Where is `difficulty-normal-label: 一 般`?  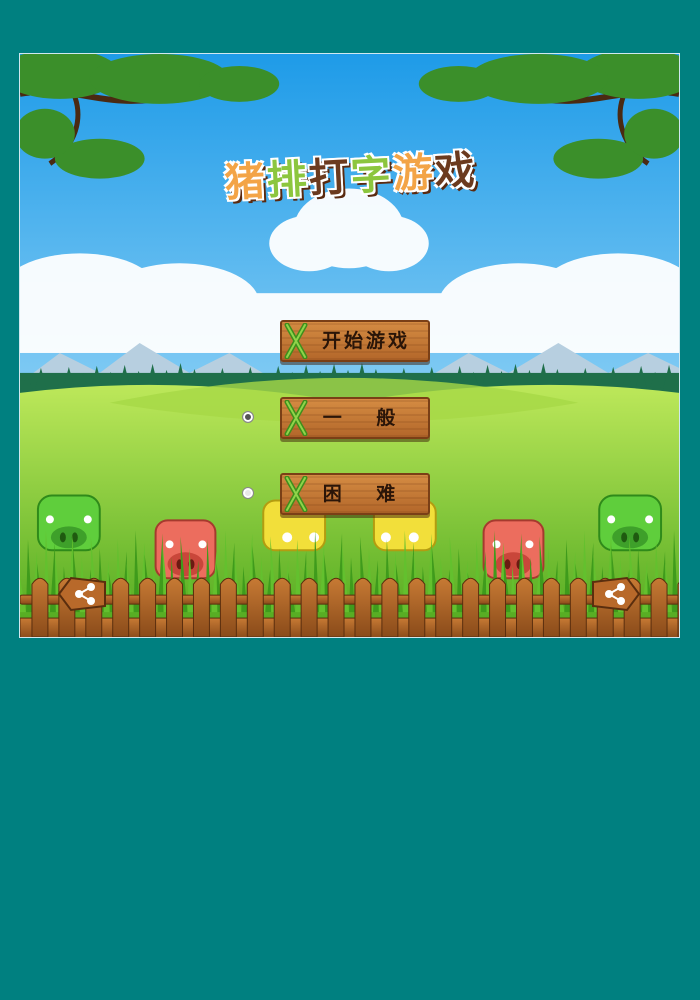
difficulty-normal-label: 一 般 is located at coordinates (366, 418).